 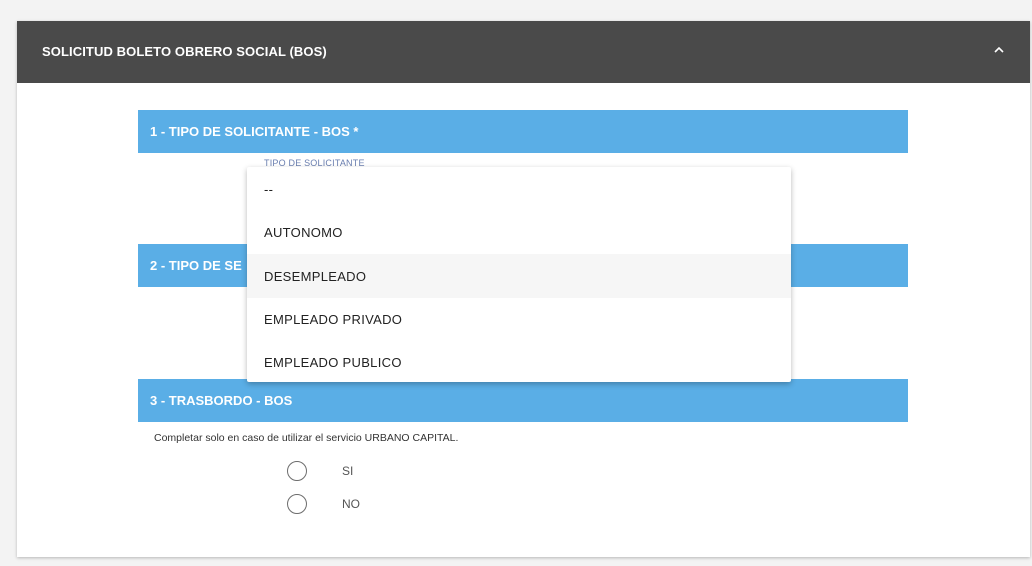 I want to click on option-label: --, so click(x=269, y=189).